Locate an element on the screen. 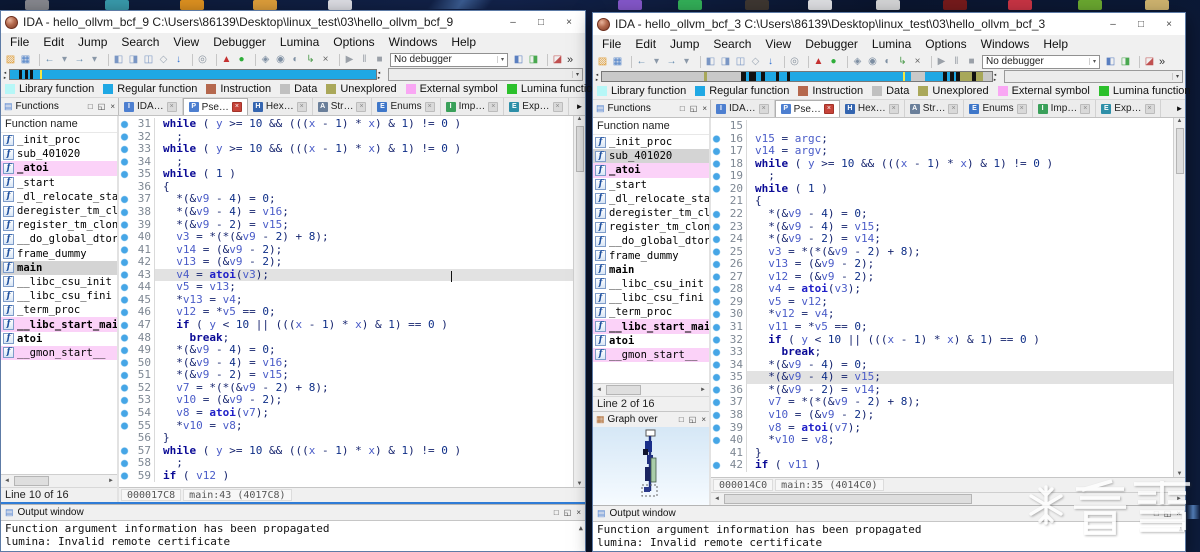 This screenshot has width=1200, height=552. tab-pseudocode: P Pse… × is located at coordinates (807, 108).